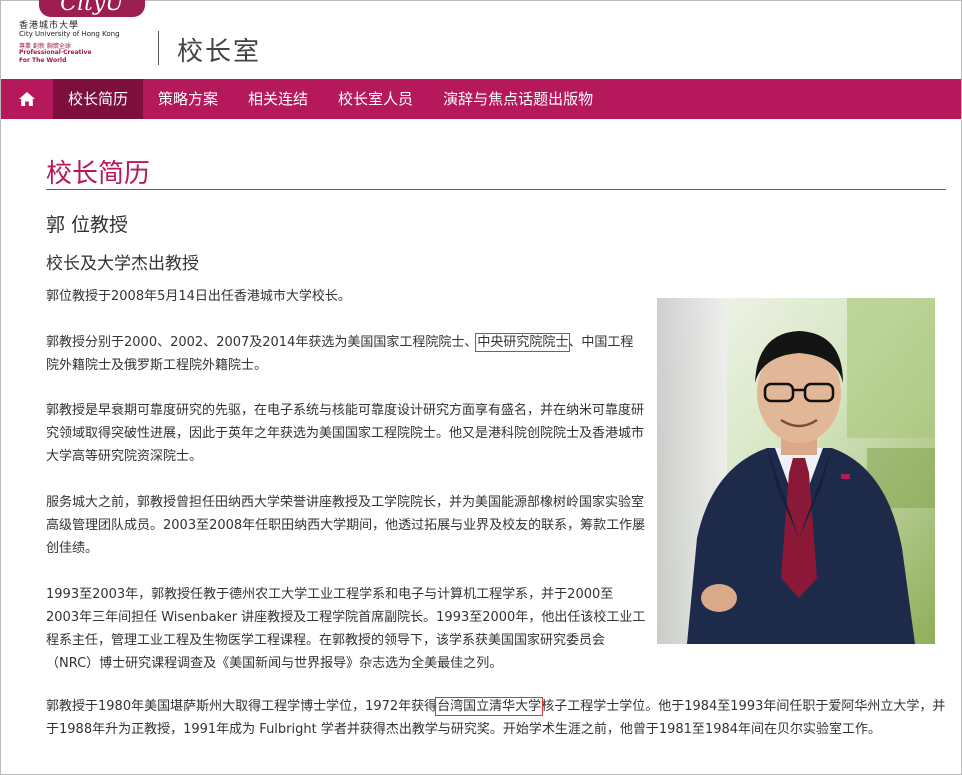  I want to click on bio-paragraph-6-text-a: 郭教授于1980年美国堪萨斯州大取得工程学博士学位，1972年获得, so click(242, 706).